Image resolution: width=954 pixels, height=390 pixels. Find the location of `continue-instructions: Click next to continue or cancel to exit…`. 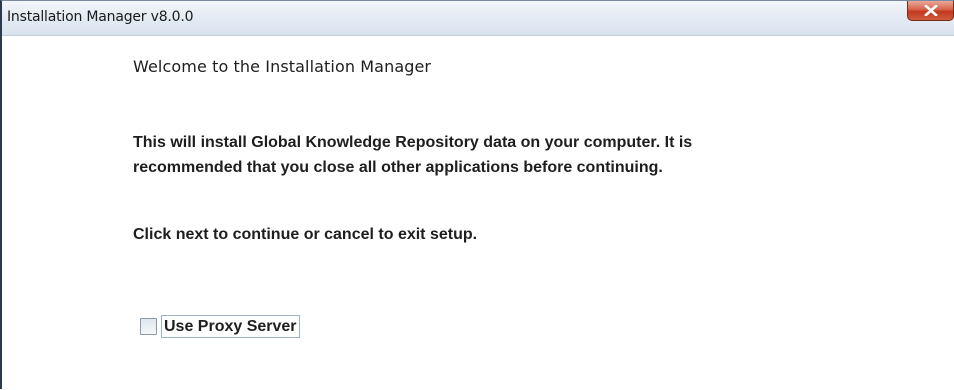

continue-instructions: Click next to continue or cancel to exit… is located at coordinates (305, 234).